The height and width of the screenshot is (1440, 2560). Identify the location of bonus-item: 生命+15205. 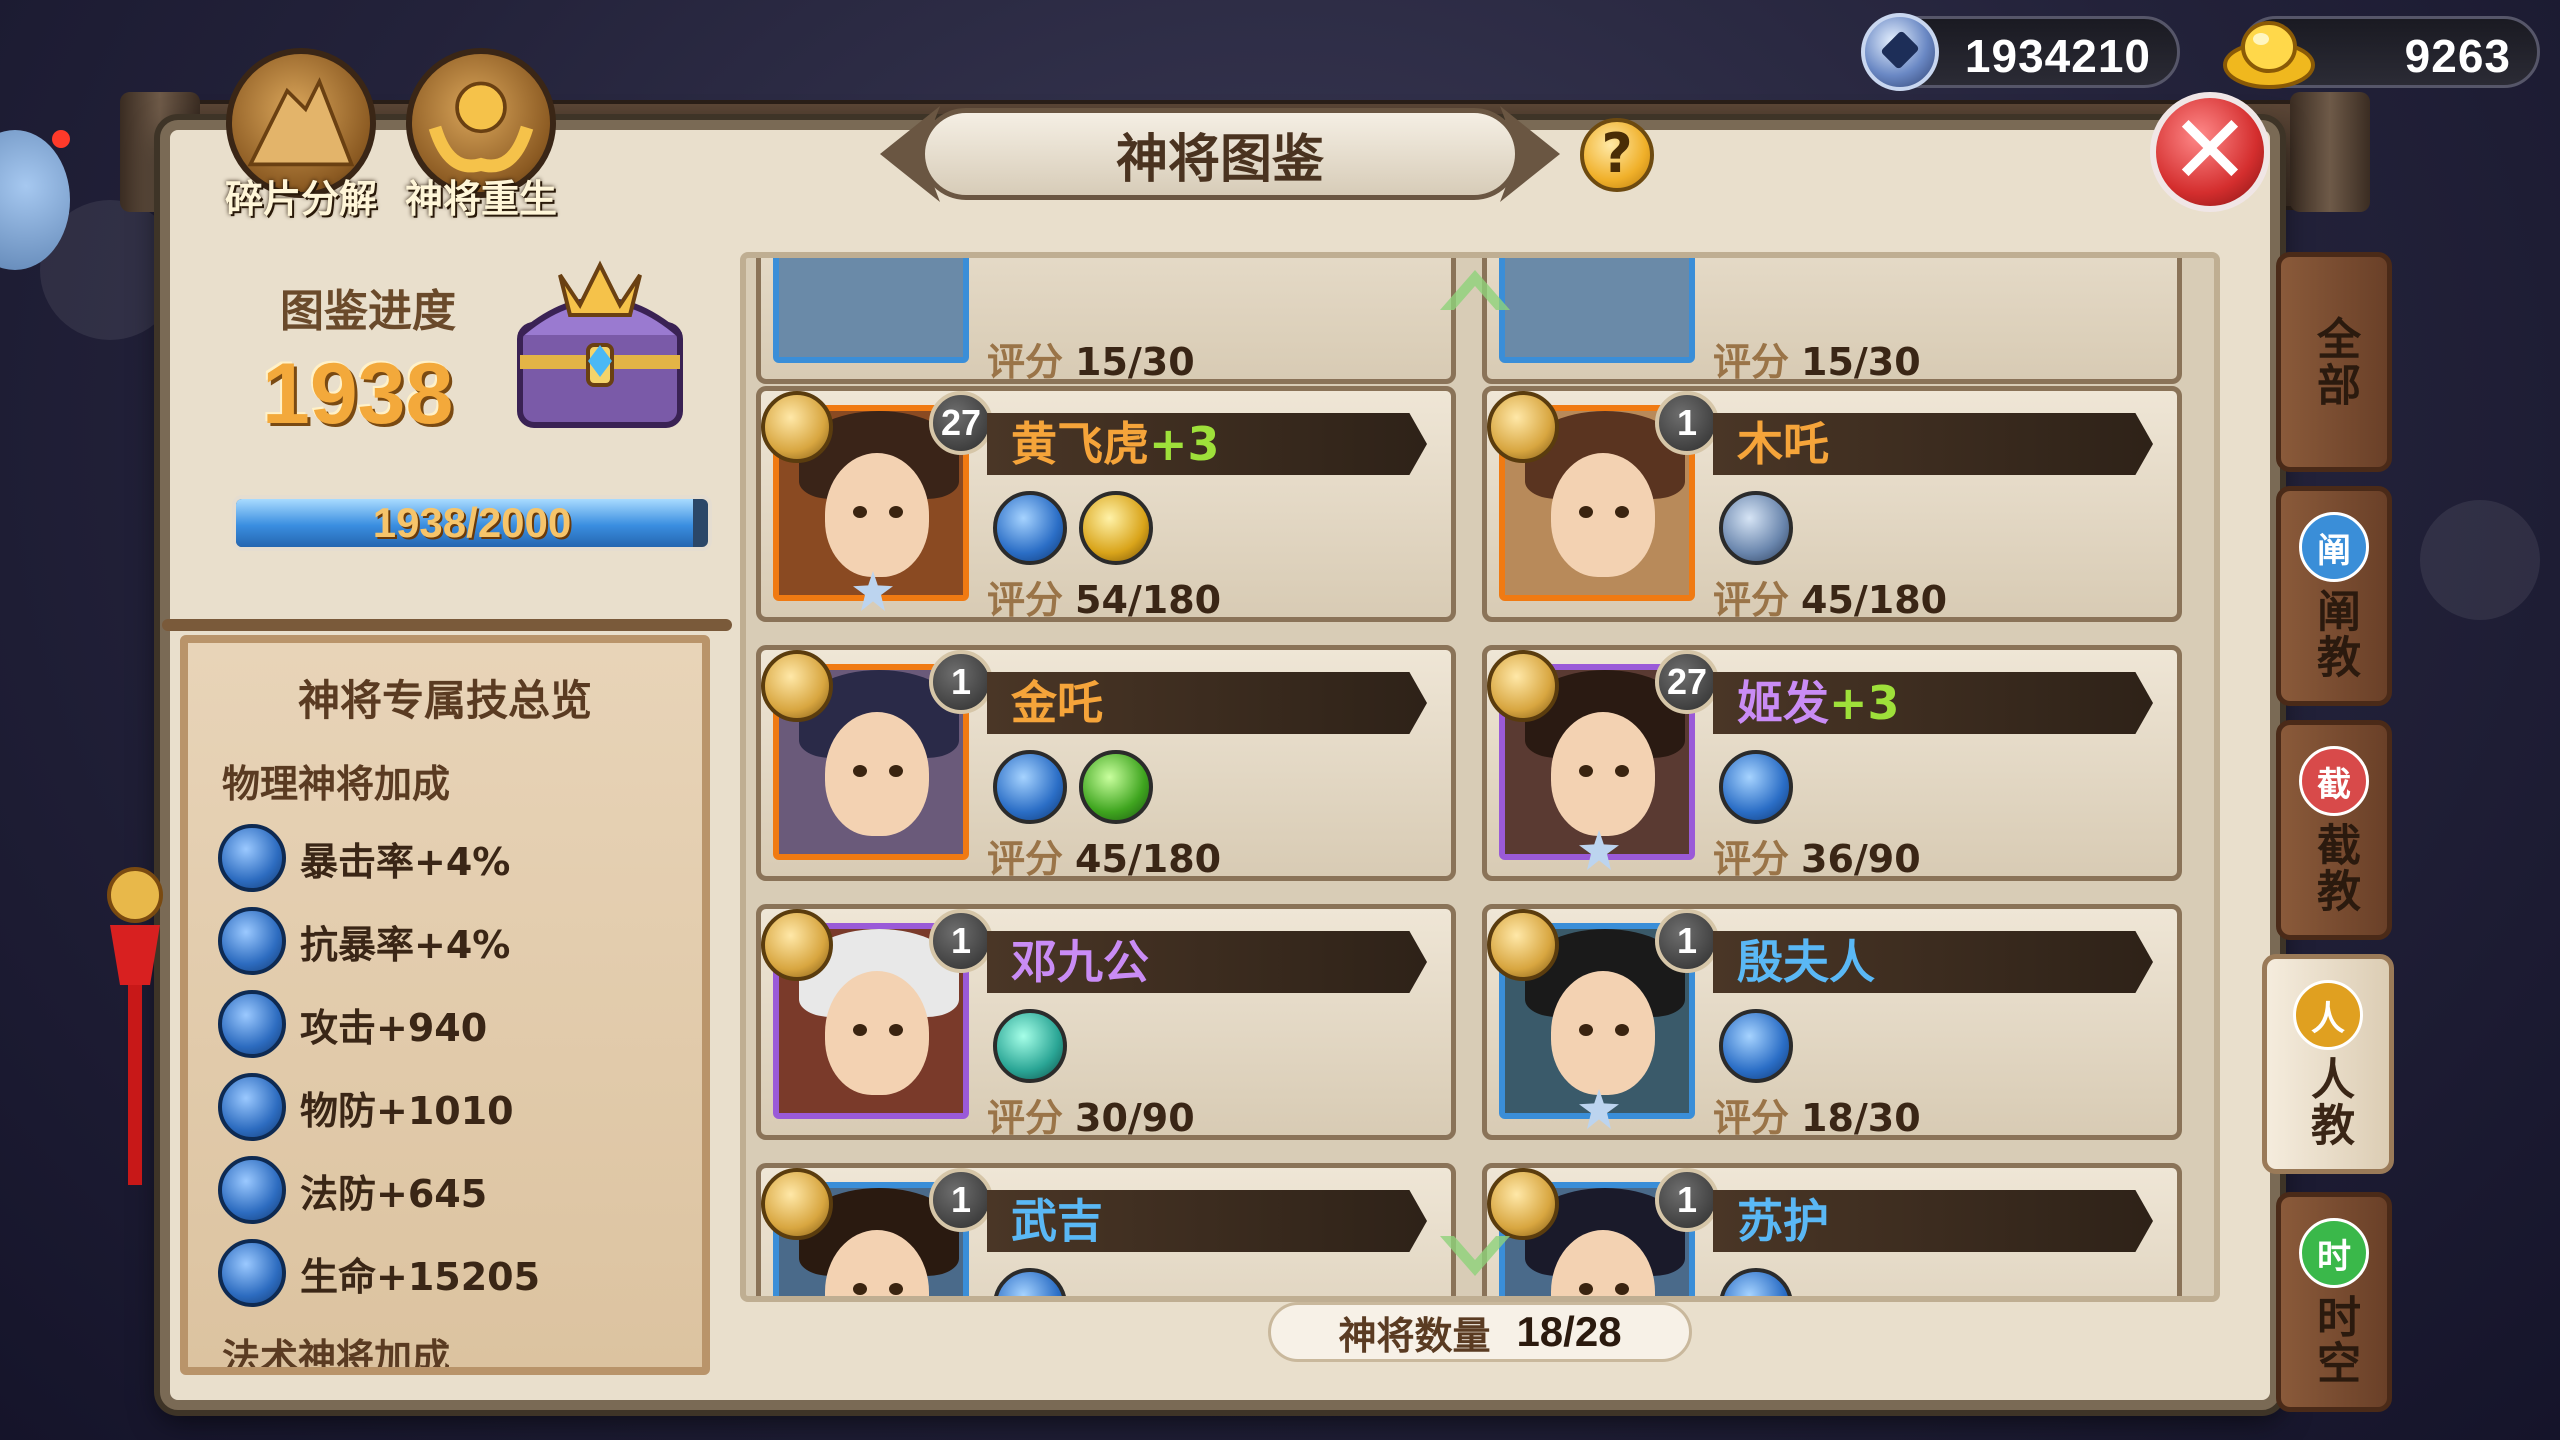
(379, 1273).